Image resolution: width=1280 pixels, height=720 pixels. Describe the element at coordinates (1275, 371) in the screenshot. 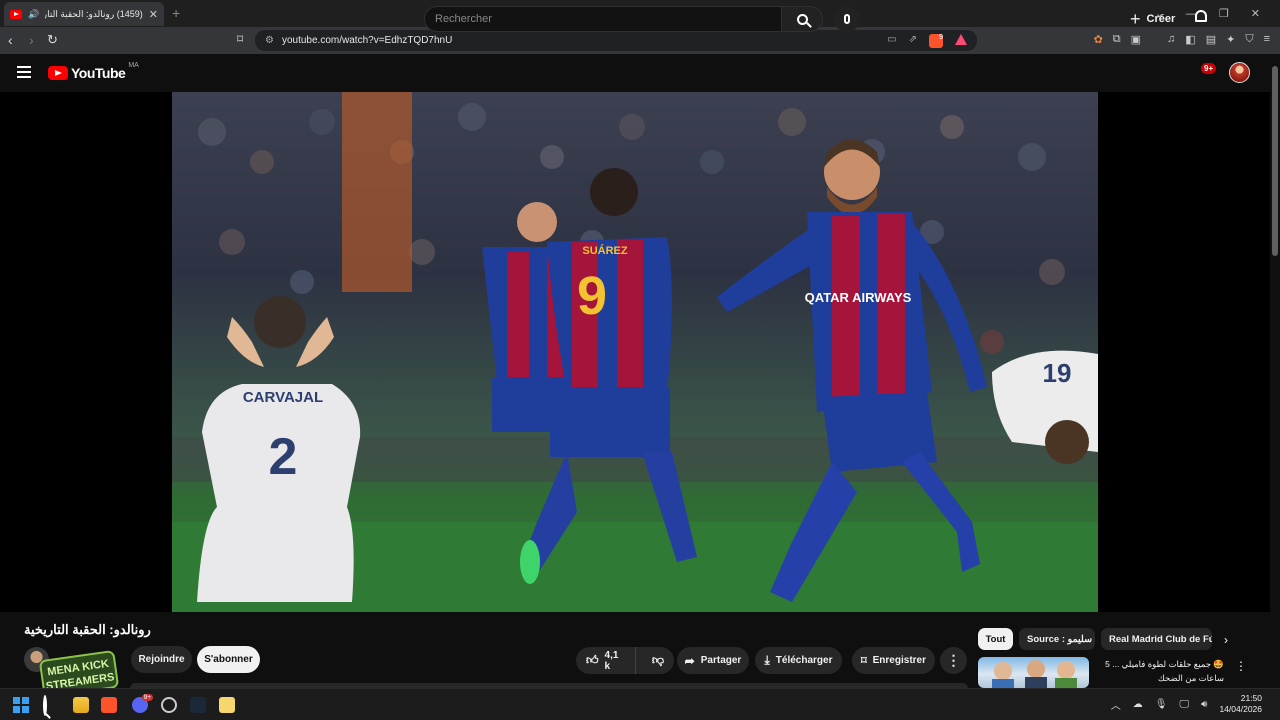

I see `page-scrollbar` at that location.